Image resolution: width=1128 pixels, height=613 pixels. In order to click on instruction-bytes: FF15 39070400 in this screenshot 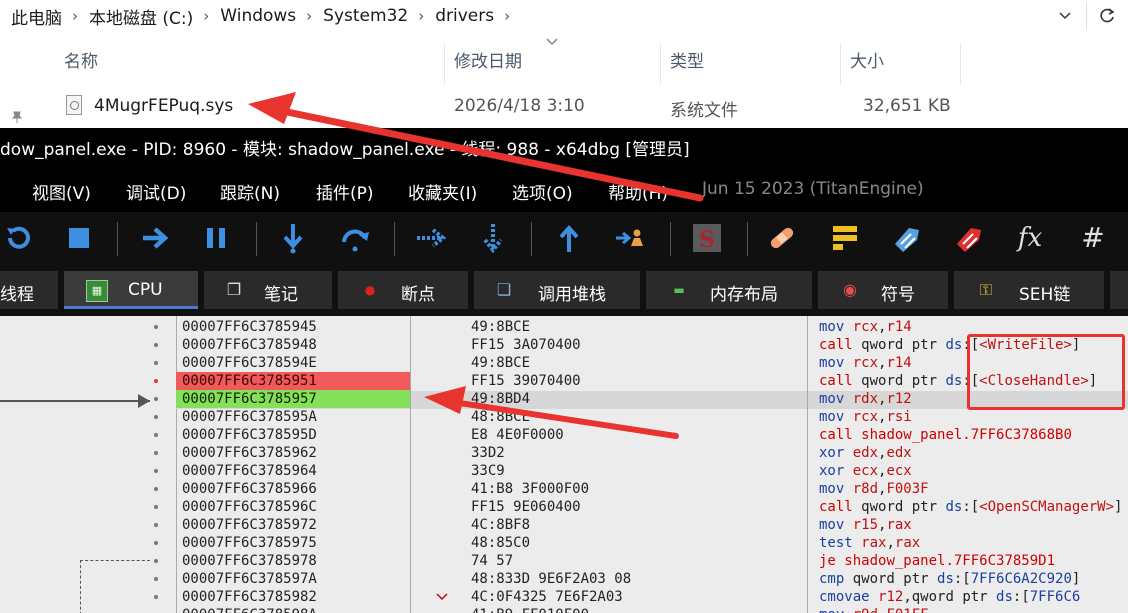, I will do `click(526, 381)`.